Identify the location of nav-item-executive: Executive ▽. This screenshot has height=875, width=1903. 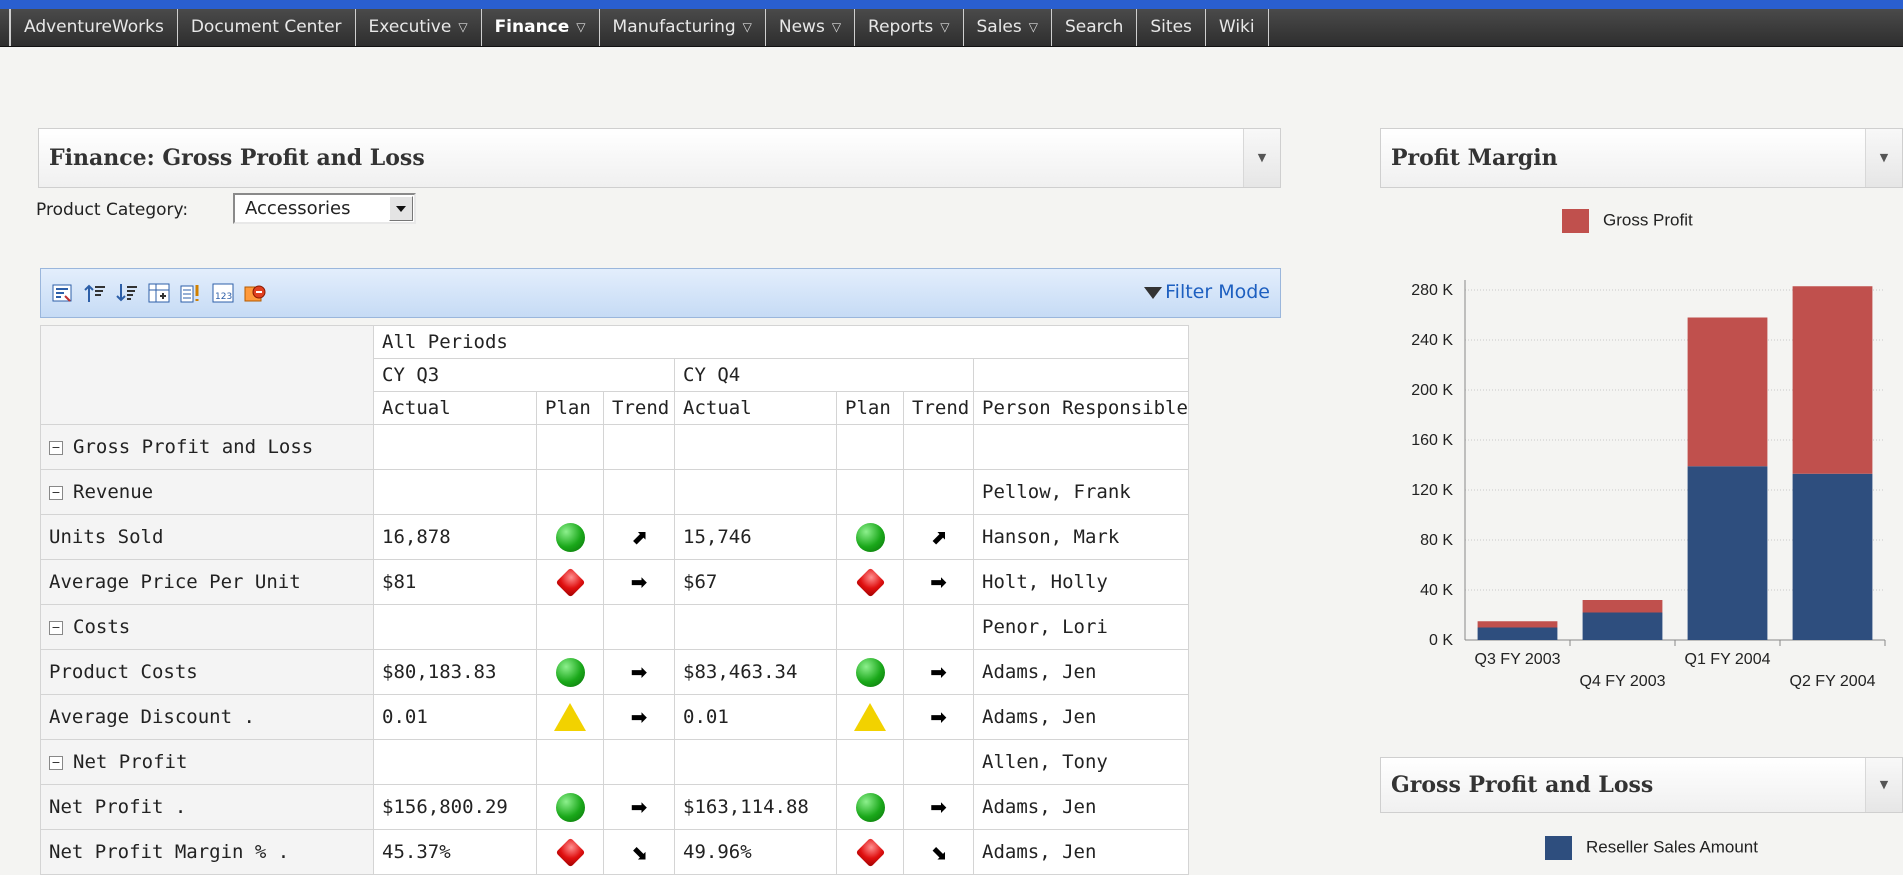
(417, 27).